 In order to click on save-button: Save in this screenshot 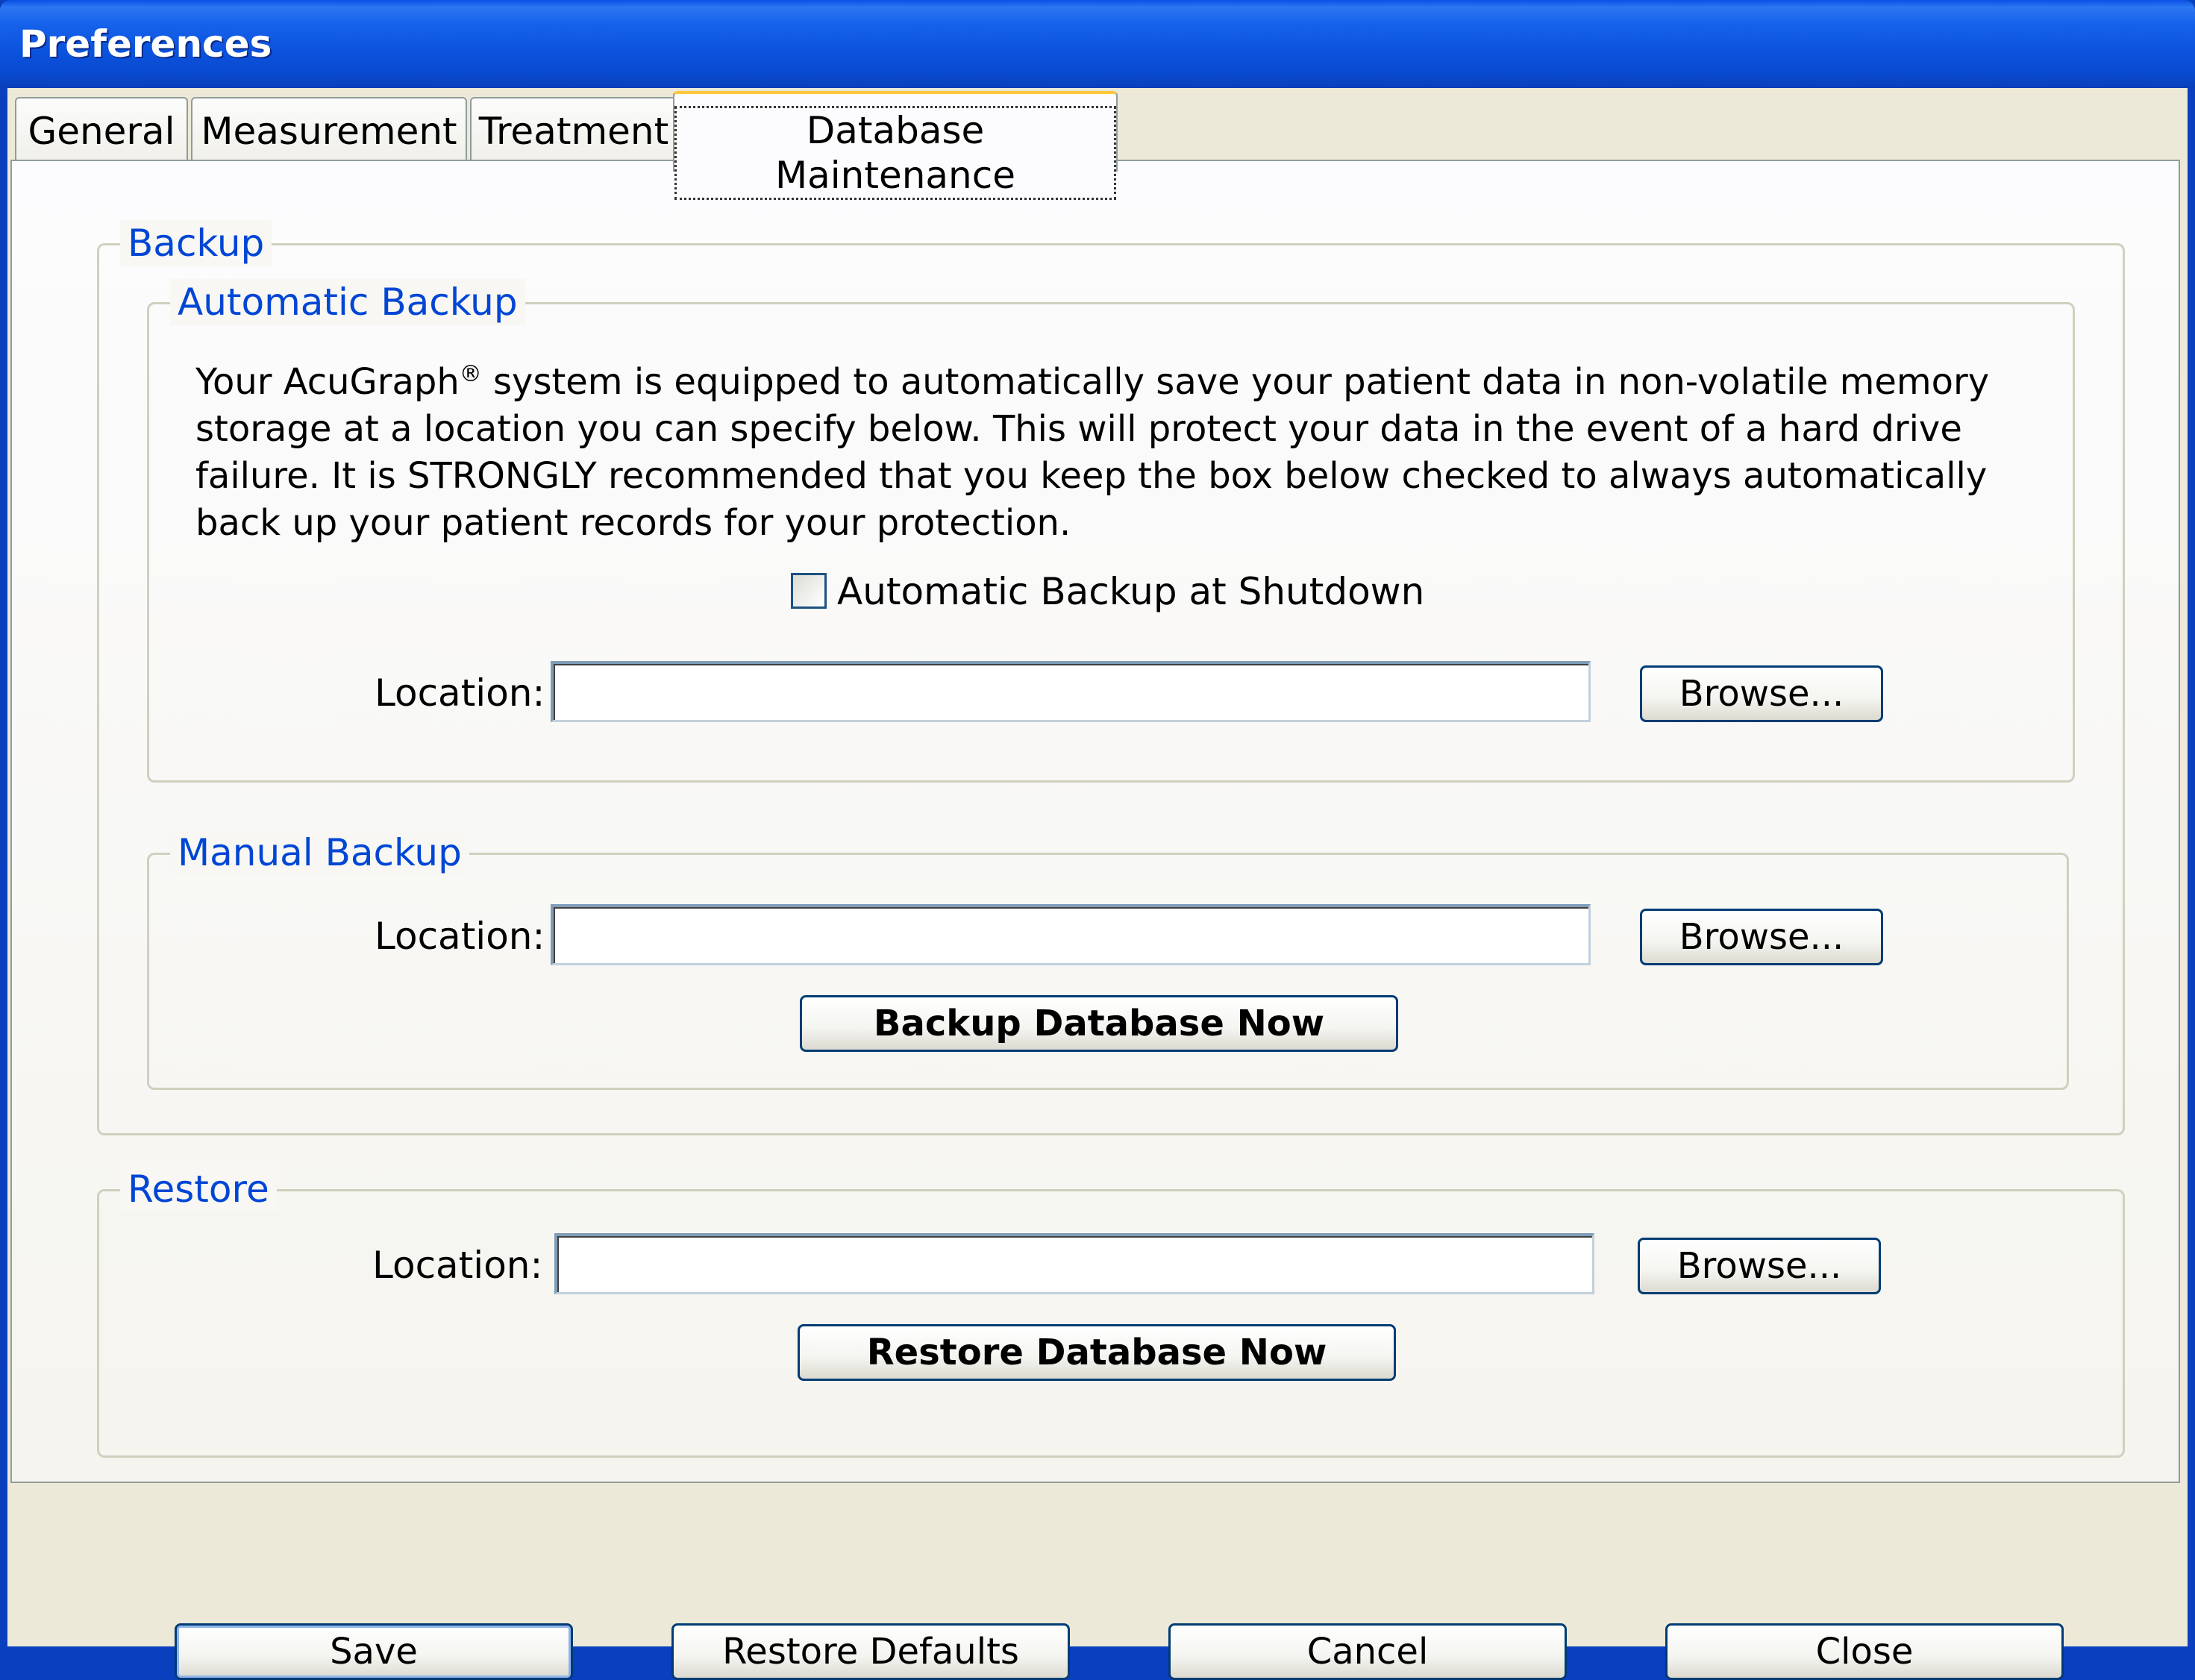, I will do `click(374, 1651)`.